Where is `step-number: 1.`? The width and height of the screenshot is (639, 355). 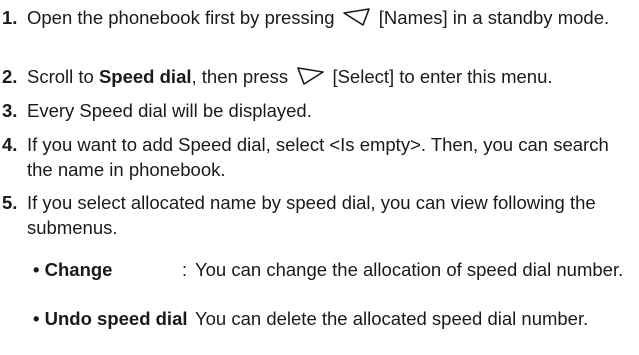 step-number: 1. is located at coordinates (10, 17).